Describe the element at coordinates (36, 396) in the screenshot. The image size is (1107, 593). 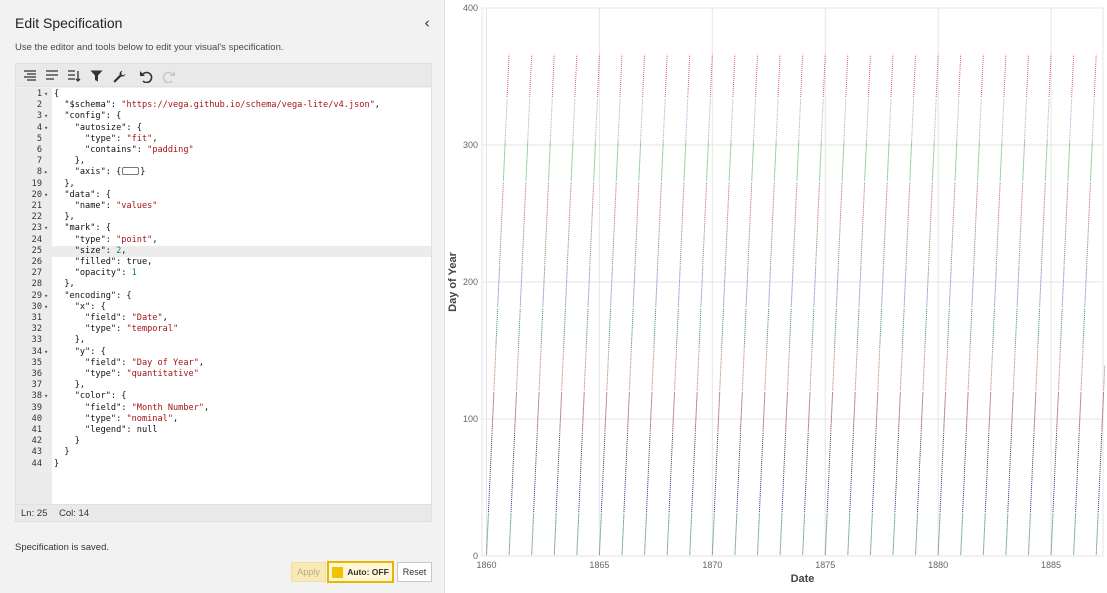
I see `line-number: 38` at that location.